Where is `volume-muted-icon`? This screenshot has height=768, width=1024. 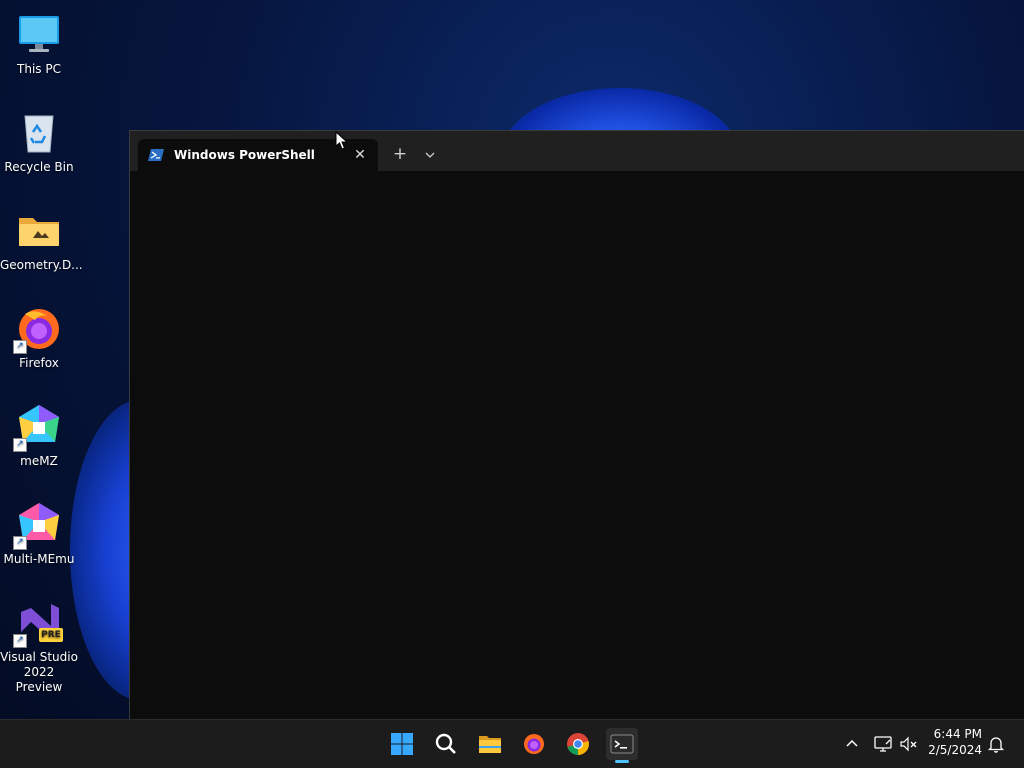 volume-muted-icon is located at coordinates (908, 744).